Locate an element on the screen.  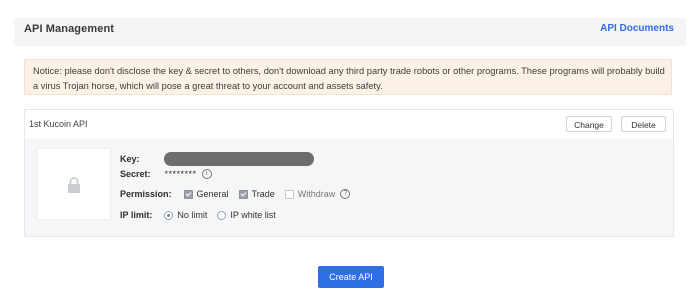
ip-limit-label: IP limit: is located at coordinates (136, 215).